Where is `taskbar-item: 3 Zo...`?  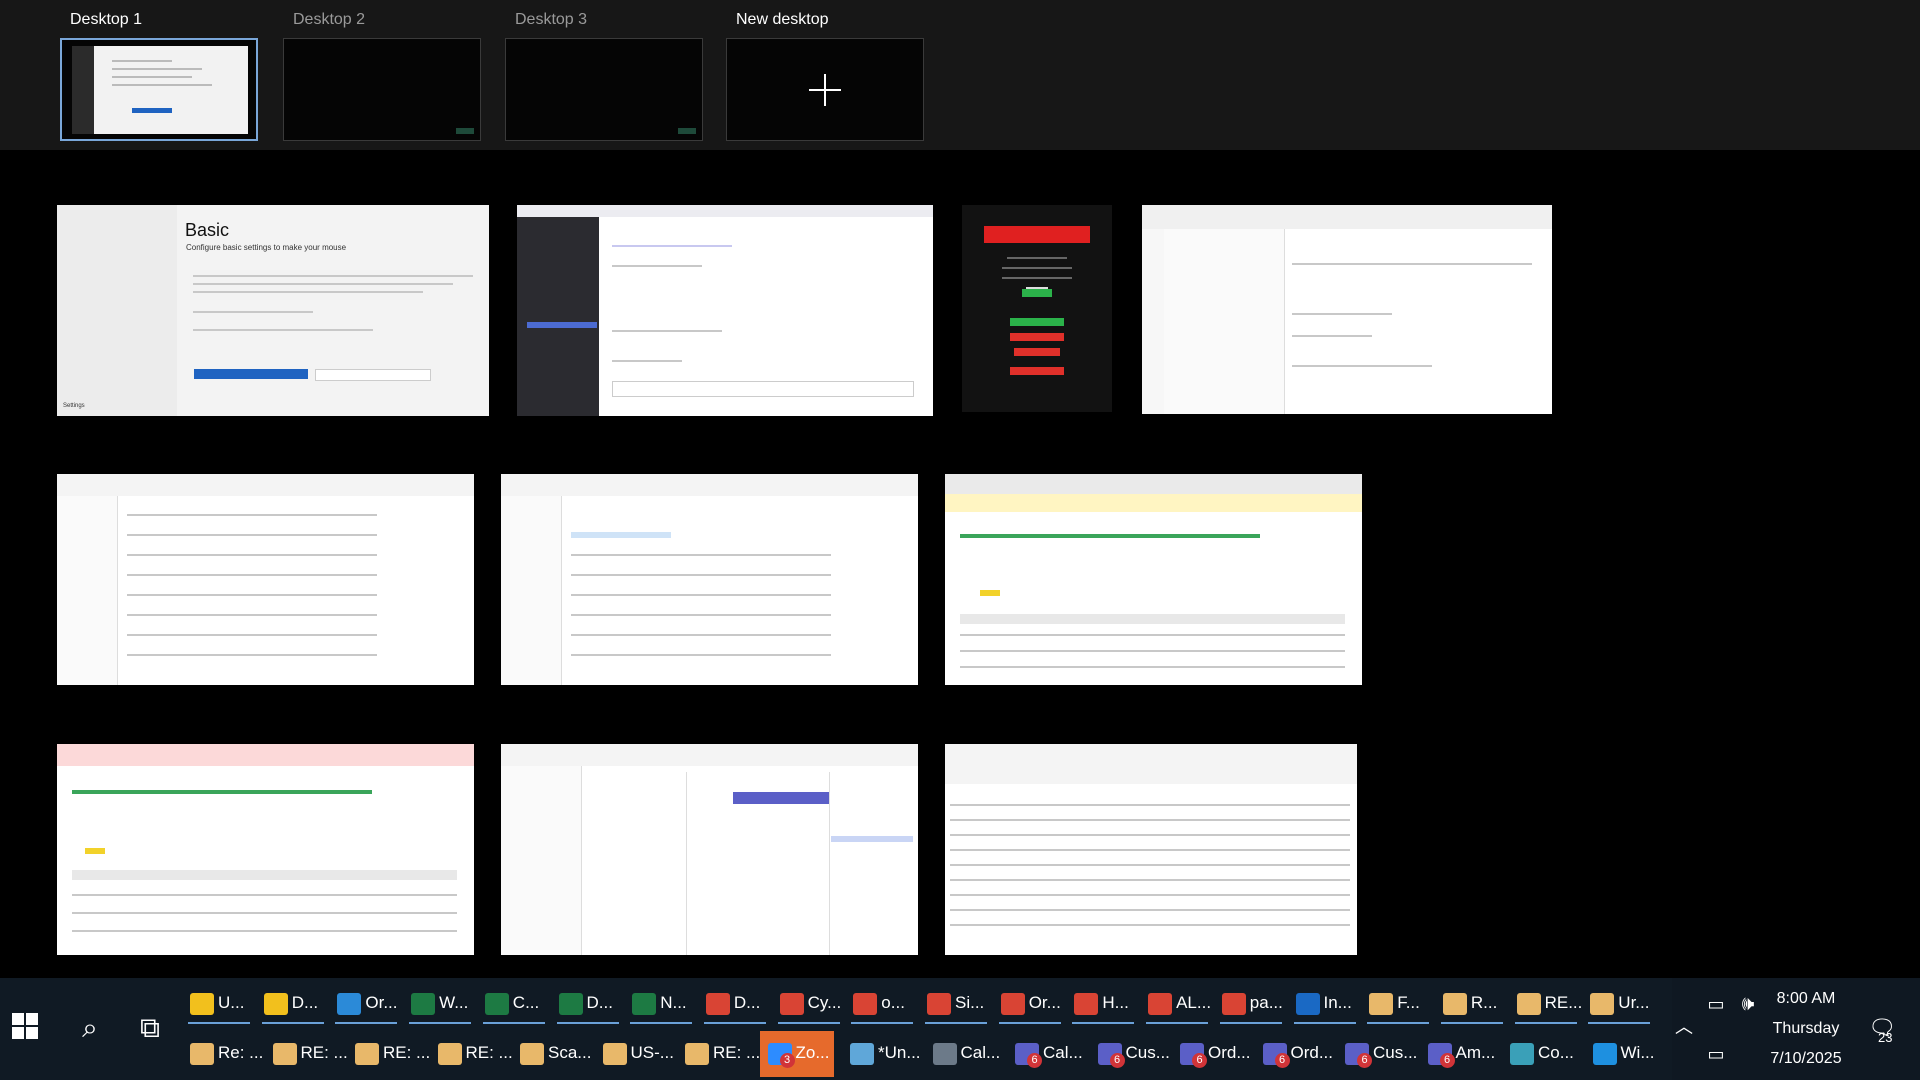 taskbar-item: 3 Zo... is located at coordinates (796, 1054).